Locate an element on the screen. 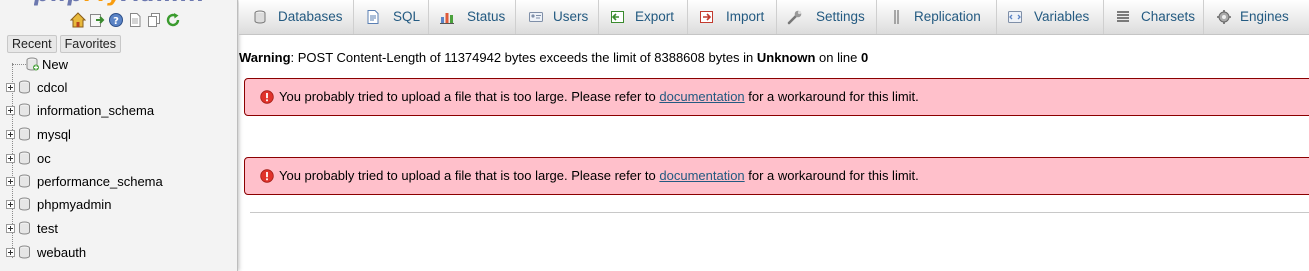 The image size is (1309, 271). warning-prefix: Warning is located at coordinates (265, 57).